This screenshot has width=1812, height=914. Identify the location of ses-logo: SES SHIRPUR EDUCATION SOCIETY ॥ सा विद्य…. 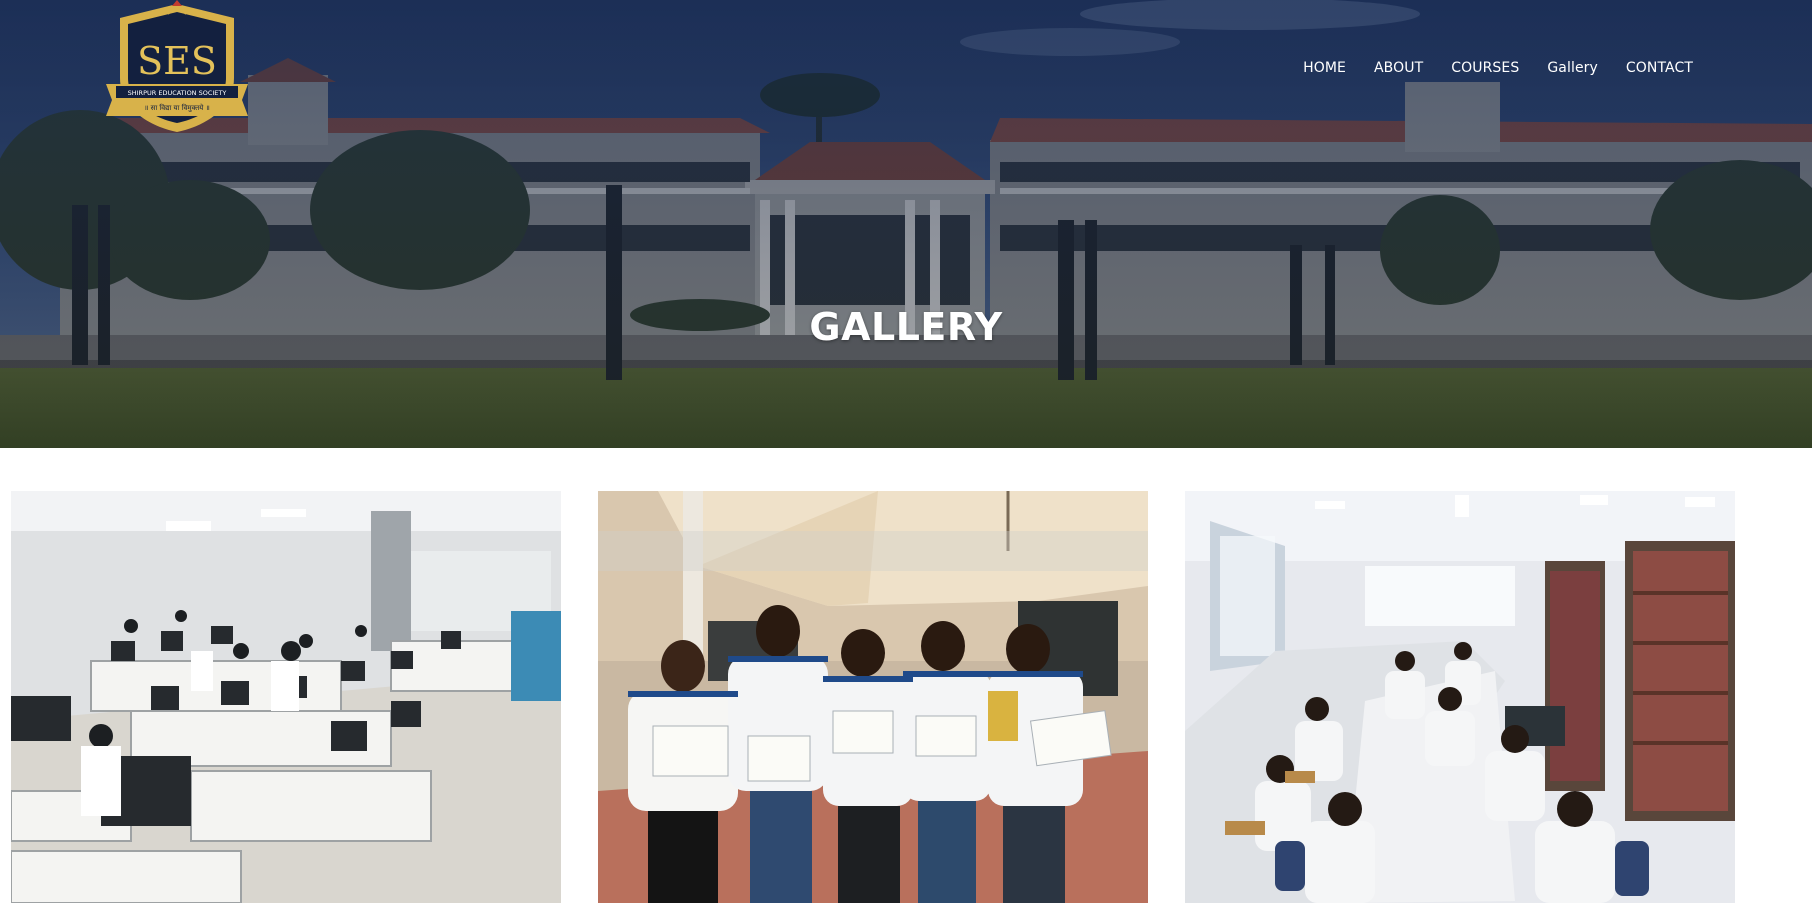
(177, 68).